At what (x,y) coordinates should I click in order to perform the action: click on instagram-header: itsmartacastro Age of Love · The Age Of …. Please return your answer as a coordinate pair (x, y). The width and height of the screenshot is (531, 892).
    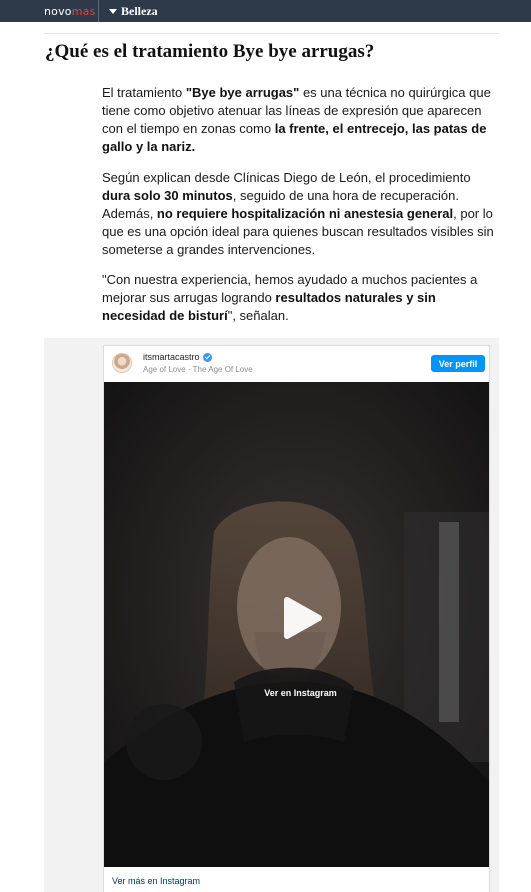
    Looking at the image, I should click on (296, 364).